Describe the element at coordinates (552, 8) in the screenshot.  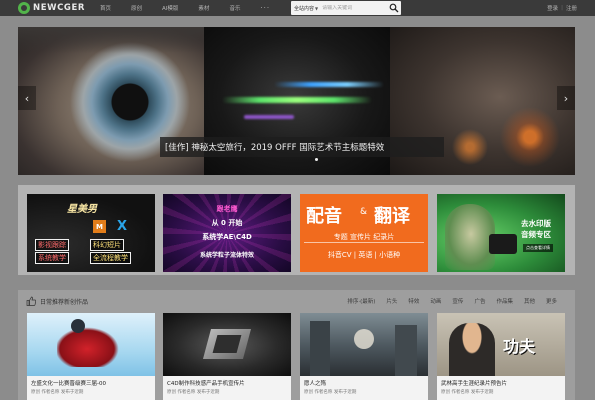
I see `login-link: 登录` at that location.